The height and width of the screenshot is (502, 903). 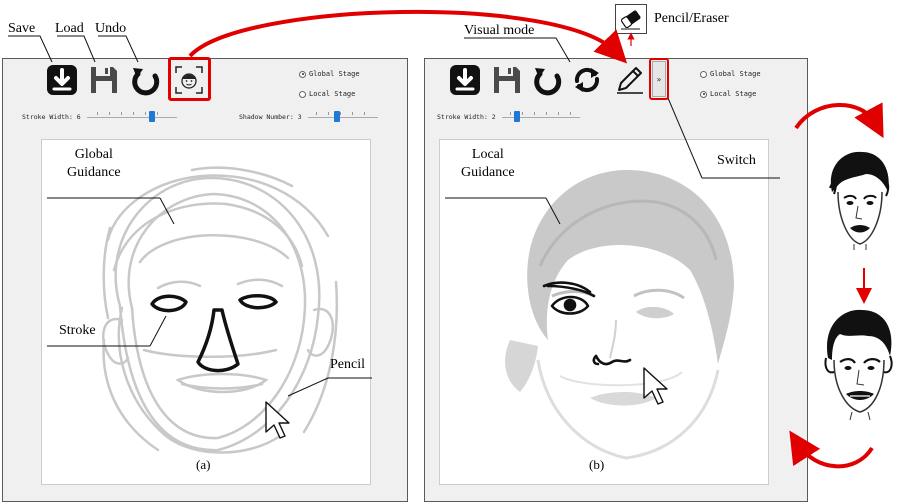 I want to click on switch-highlight, so click(x=659, y=79).